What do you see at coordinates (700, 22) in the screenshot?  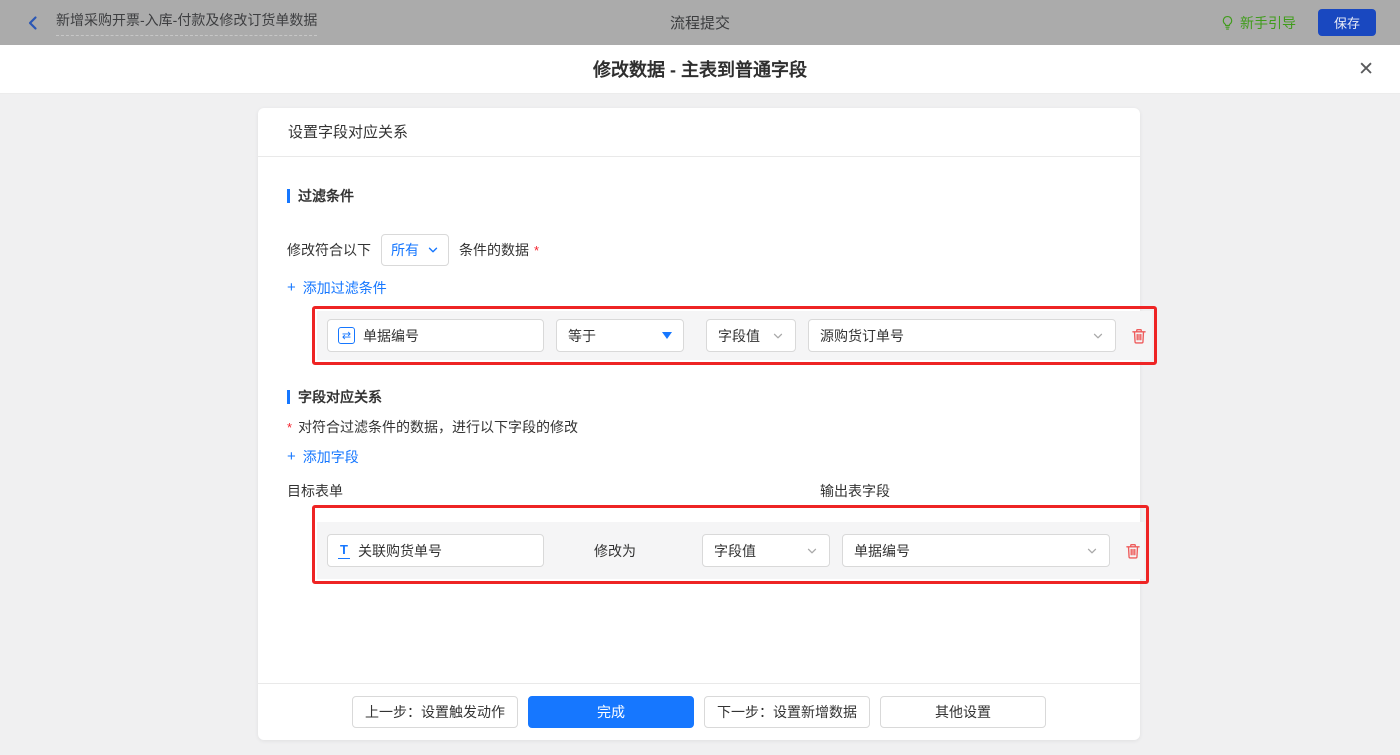 I see `topbar: 新增采购开票-入库-付款及修改订货单数据 流程提交 新手引导 保存` at bounding box center [700, 22].